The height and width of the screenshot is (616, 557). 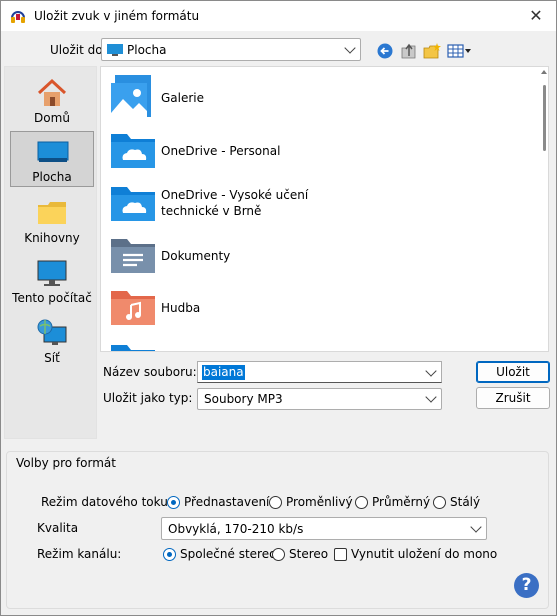 What do you see at coordinates (319, 502) in the screenshot?
I see `bitrate-variable-label: Proměnlivý` at bounding box center [319, 502].